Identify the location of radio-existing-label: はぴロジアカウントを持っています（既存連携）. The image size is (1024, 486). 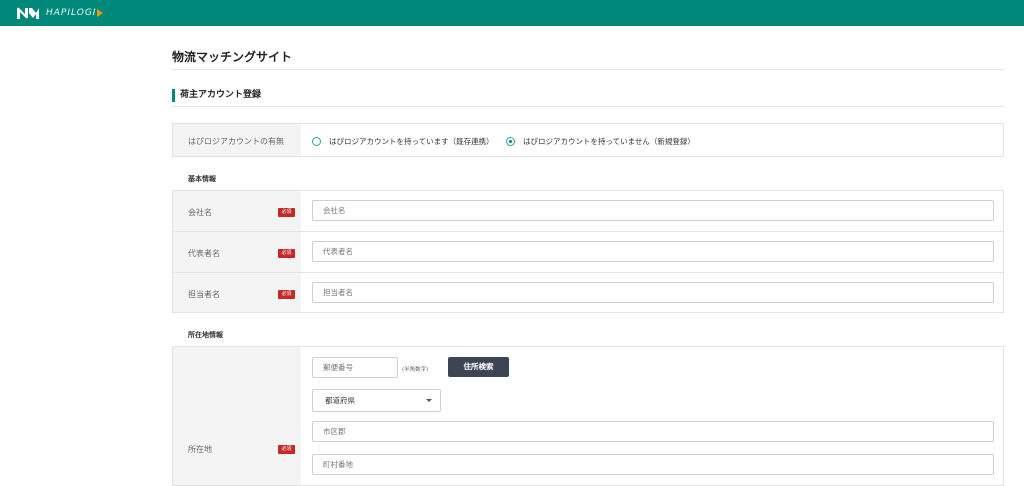
(411, 141).